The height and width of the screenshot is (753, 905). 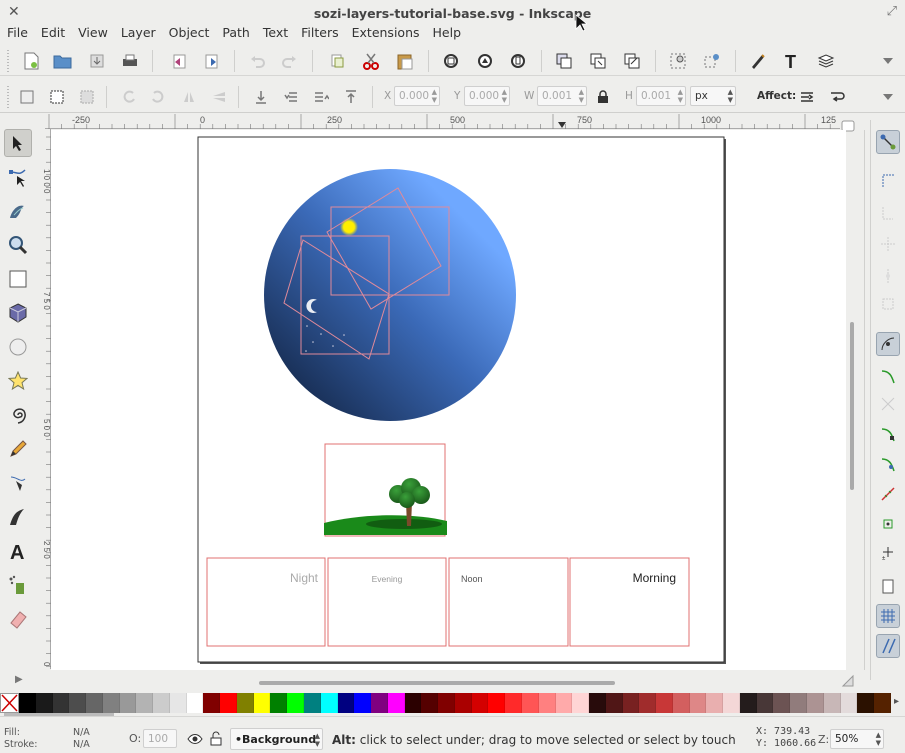 What do you see at coordinates (18, 211) in the screenshot?
I see `tweak-tool` at bounding box center [18, 211].